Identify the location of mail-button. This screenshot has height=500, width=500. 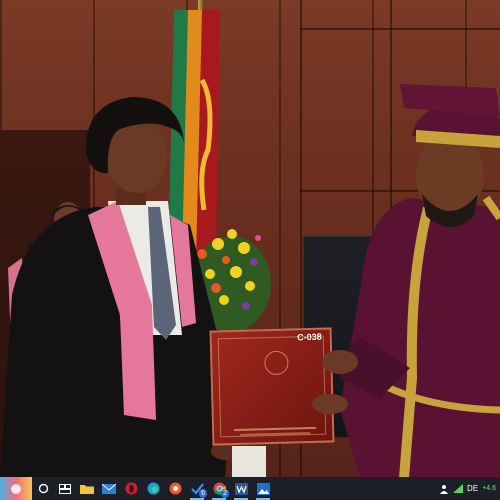
(109, 488).